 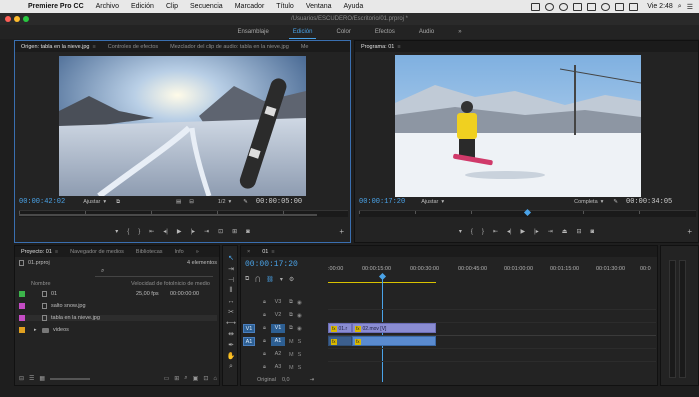 I want to click on track-name: V2, so click(x=278, y=315).